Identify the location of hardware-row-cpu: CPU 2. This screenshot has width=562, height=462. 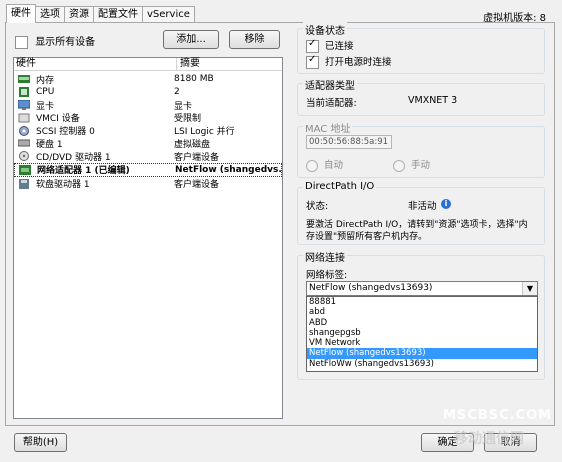
(148, 92).